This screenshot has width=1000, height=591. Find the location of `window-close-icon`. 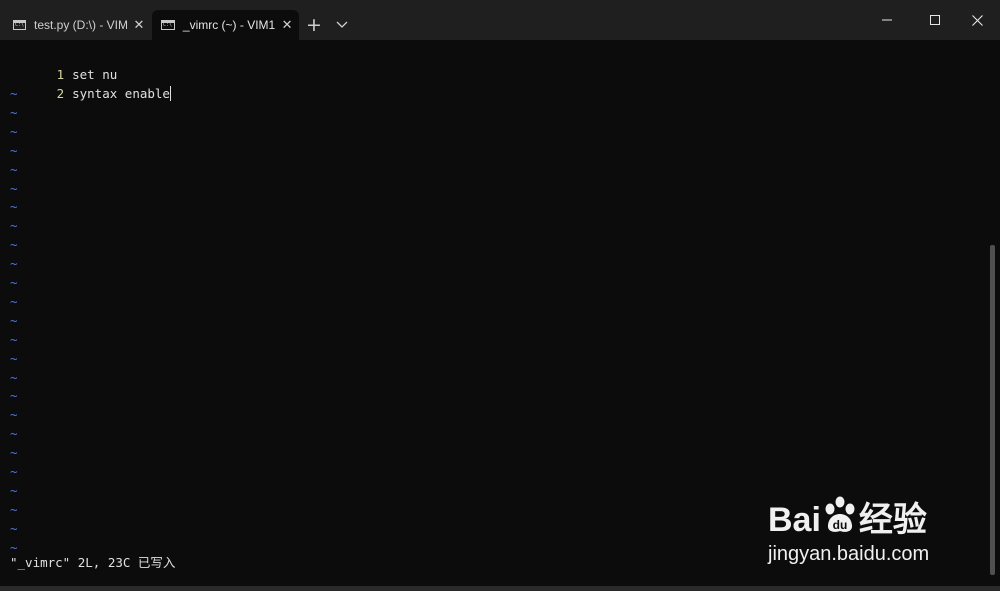

window-close-icon is located at coordinates (977, 20).